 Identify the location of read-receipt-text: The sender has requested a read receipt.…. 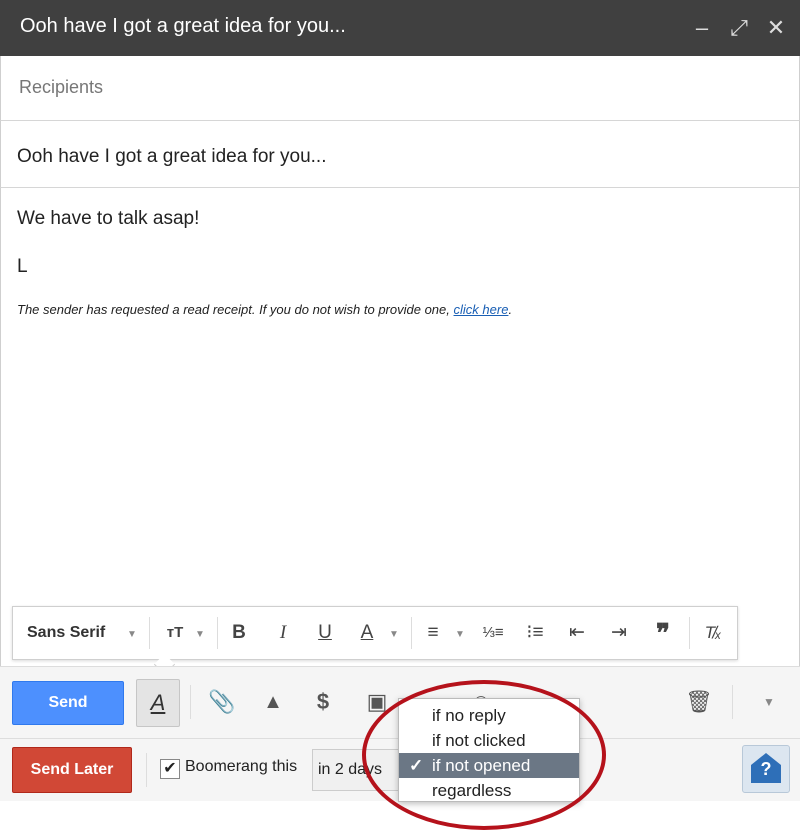
(233, 309).